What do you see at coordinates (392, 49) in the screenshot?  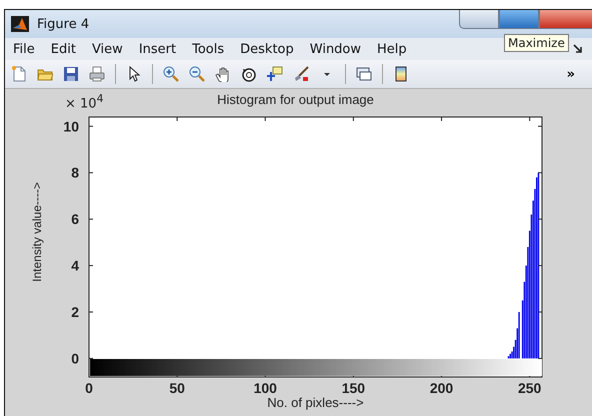 I see `menu-item: Help` at bounding box center [392, 49].